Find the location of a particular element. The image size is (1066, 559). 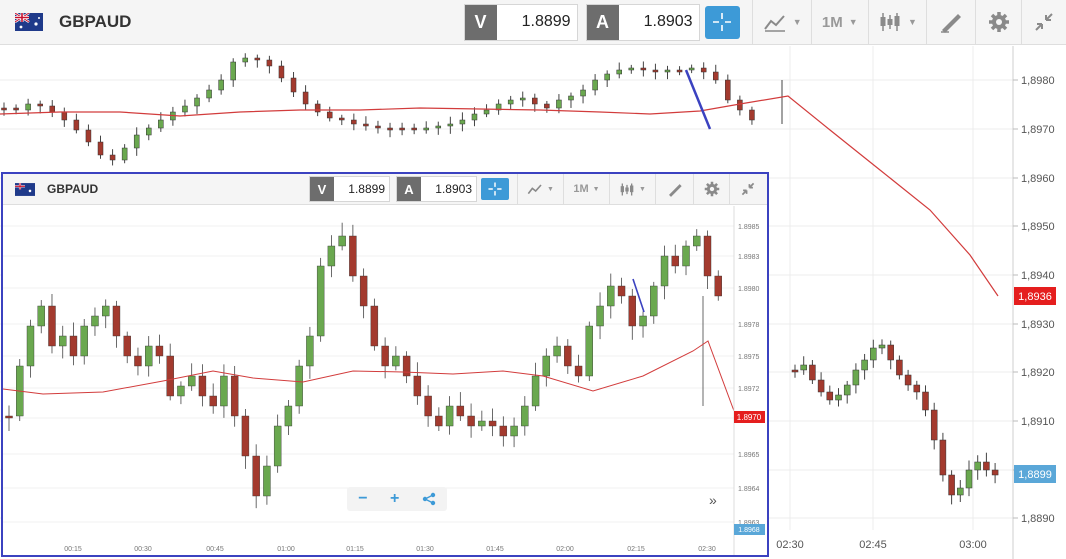

inset-candles-button: ▼ is located at coordinates (632, 189).